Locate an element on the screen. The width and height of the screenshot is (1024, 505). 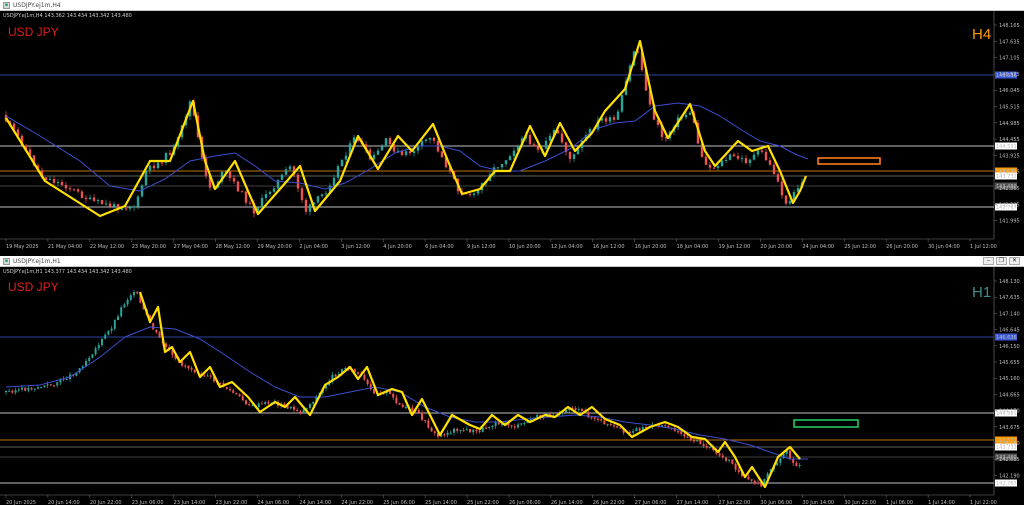
time-tick-label: 19 May 2025 is located at coordinates (22, 247).